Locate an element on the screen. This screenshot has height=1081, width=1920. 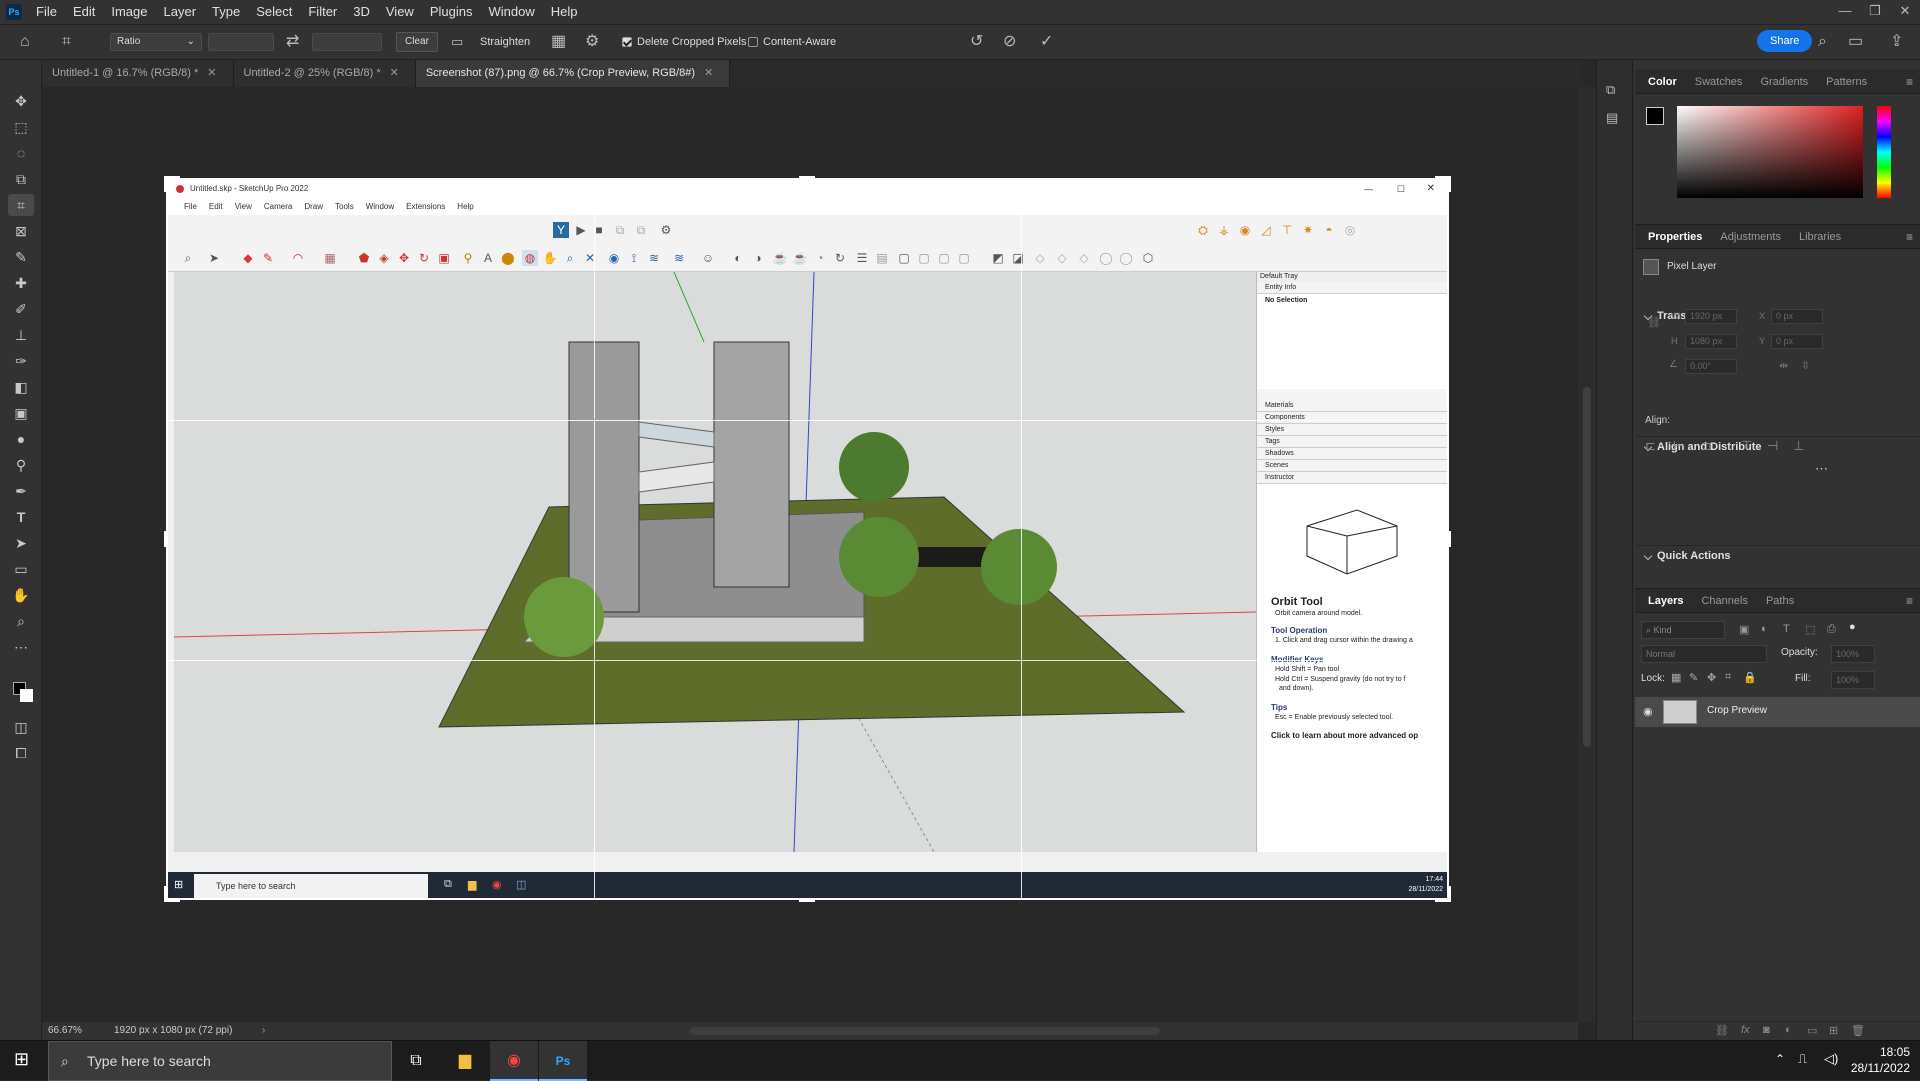
orbit-icon: ◍ is located at coordinates (530, 258).